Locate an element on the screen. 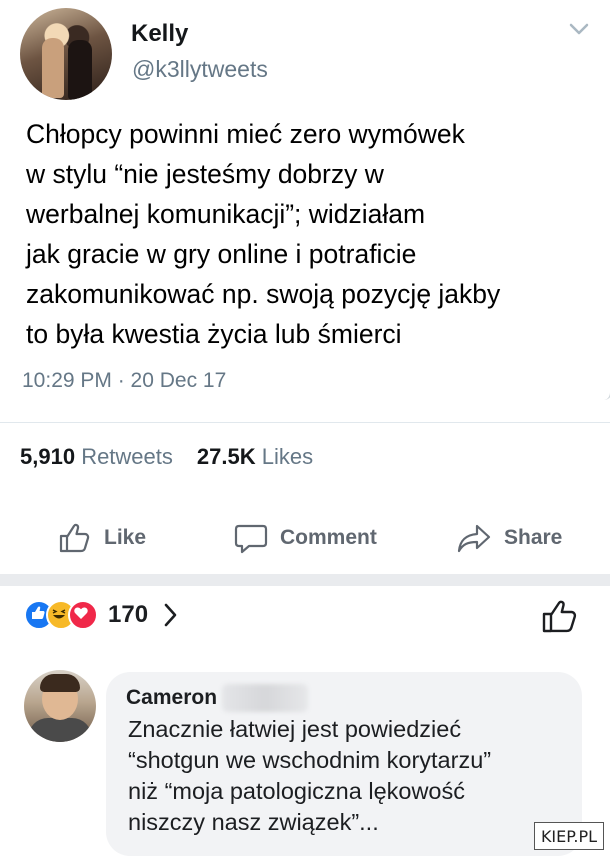 This screenshot has width=610, height=856. user-name: Kelly is located at coordinates (159, 34).